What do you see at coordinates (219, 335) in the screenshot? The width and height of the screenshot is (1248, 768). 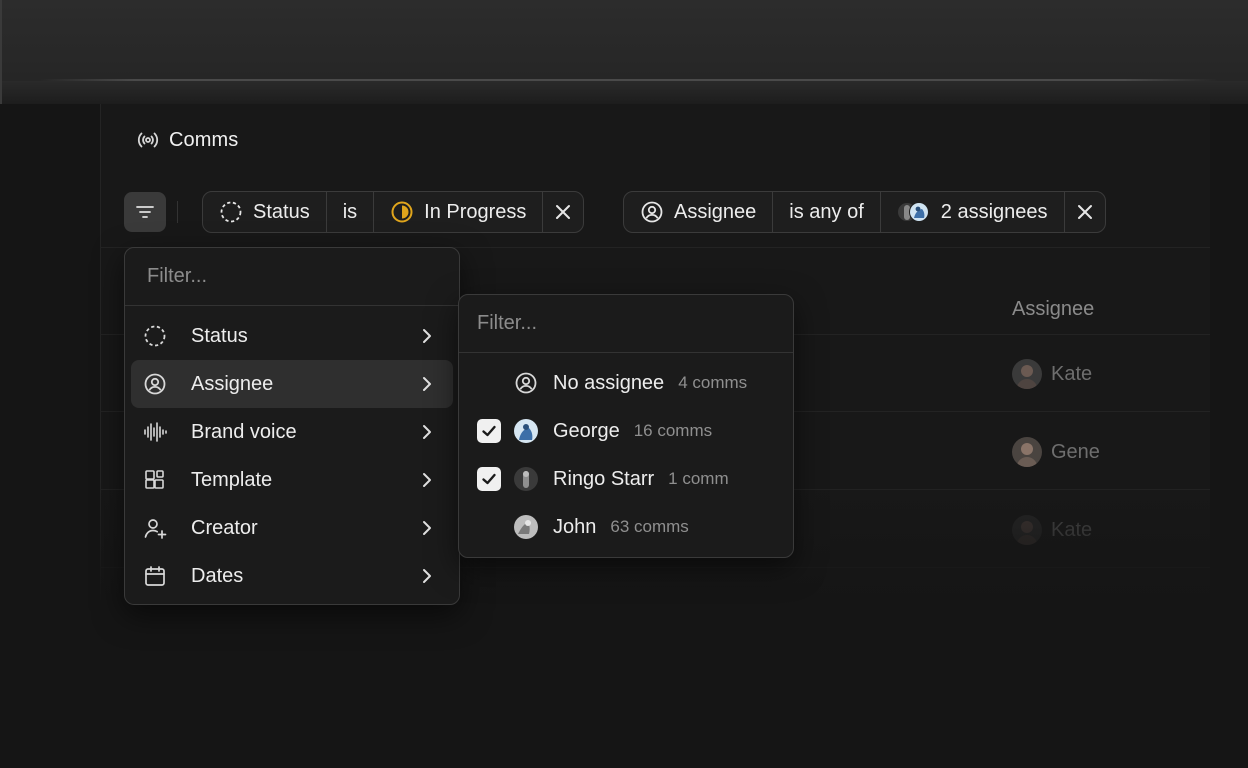 I see `menu-item-label: Status` at bounding box center [219, 335].